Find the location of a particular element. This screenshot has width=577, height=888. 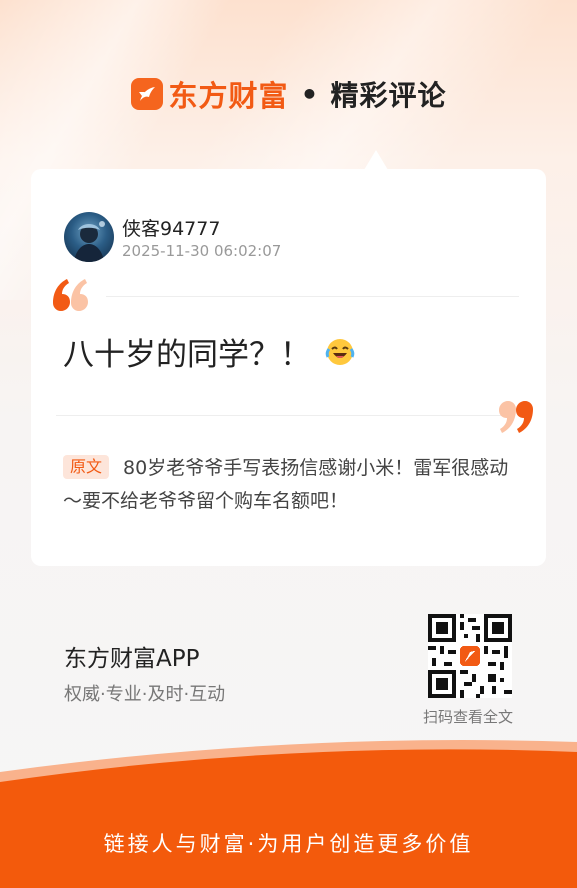

open-quote-icon is located at coordinates (71, 297).